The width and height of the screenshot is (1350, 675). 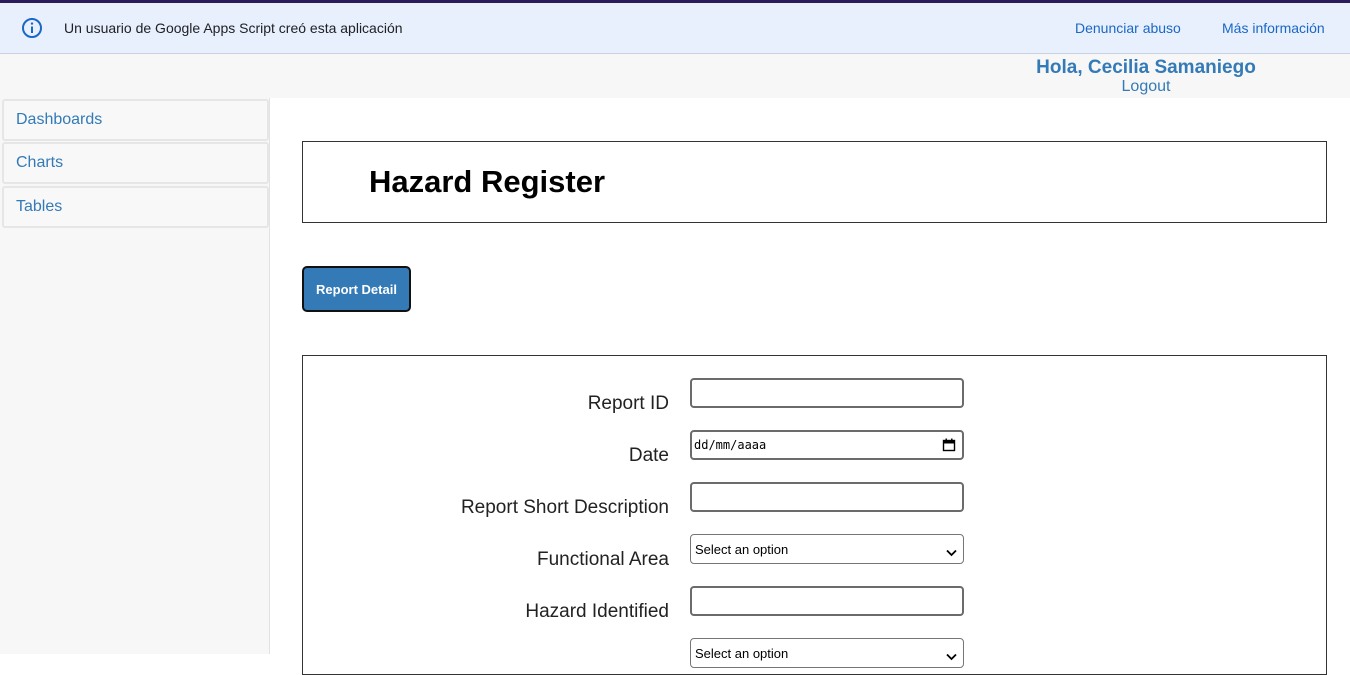 I want to click on logout-link: Logout, so click(x=1146, y=87).